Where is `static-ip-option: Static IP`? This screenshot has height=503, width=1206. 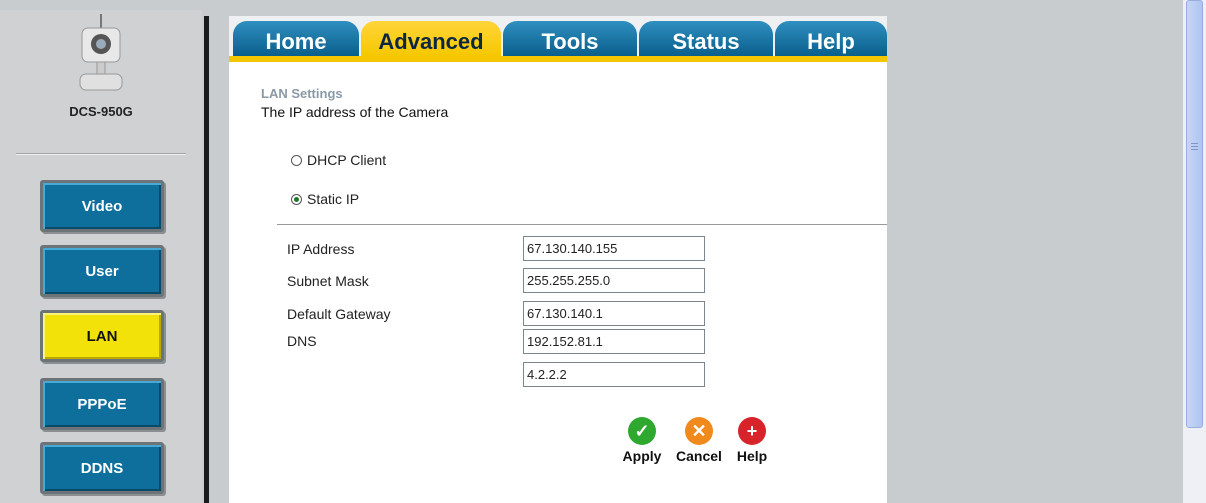 static-ip-option: Static IP is located at coordinates (325, 199).